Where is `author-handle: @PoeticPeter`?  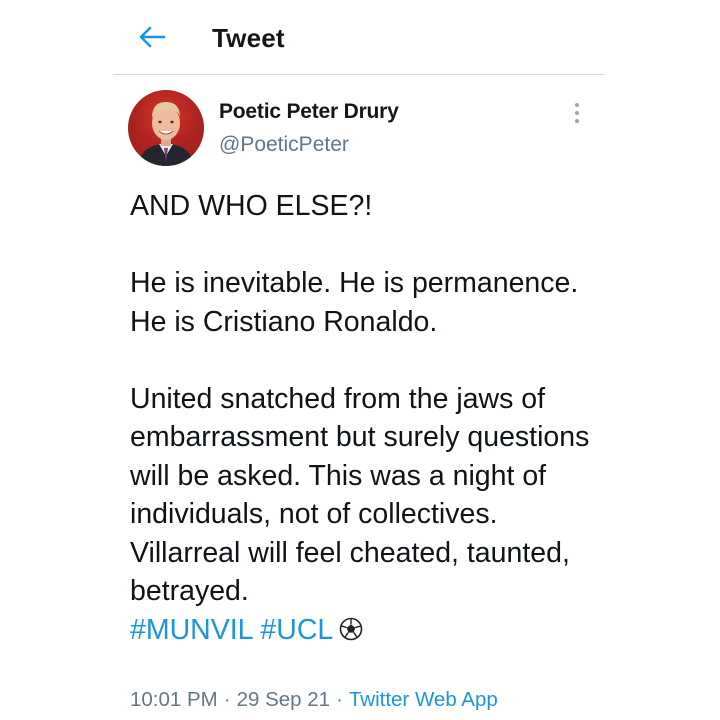 author-handle: @PoeticPeter is located at coordinates (284, 145).